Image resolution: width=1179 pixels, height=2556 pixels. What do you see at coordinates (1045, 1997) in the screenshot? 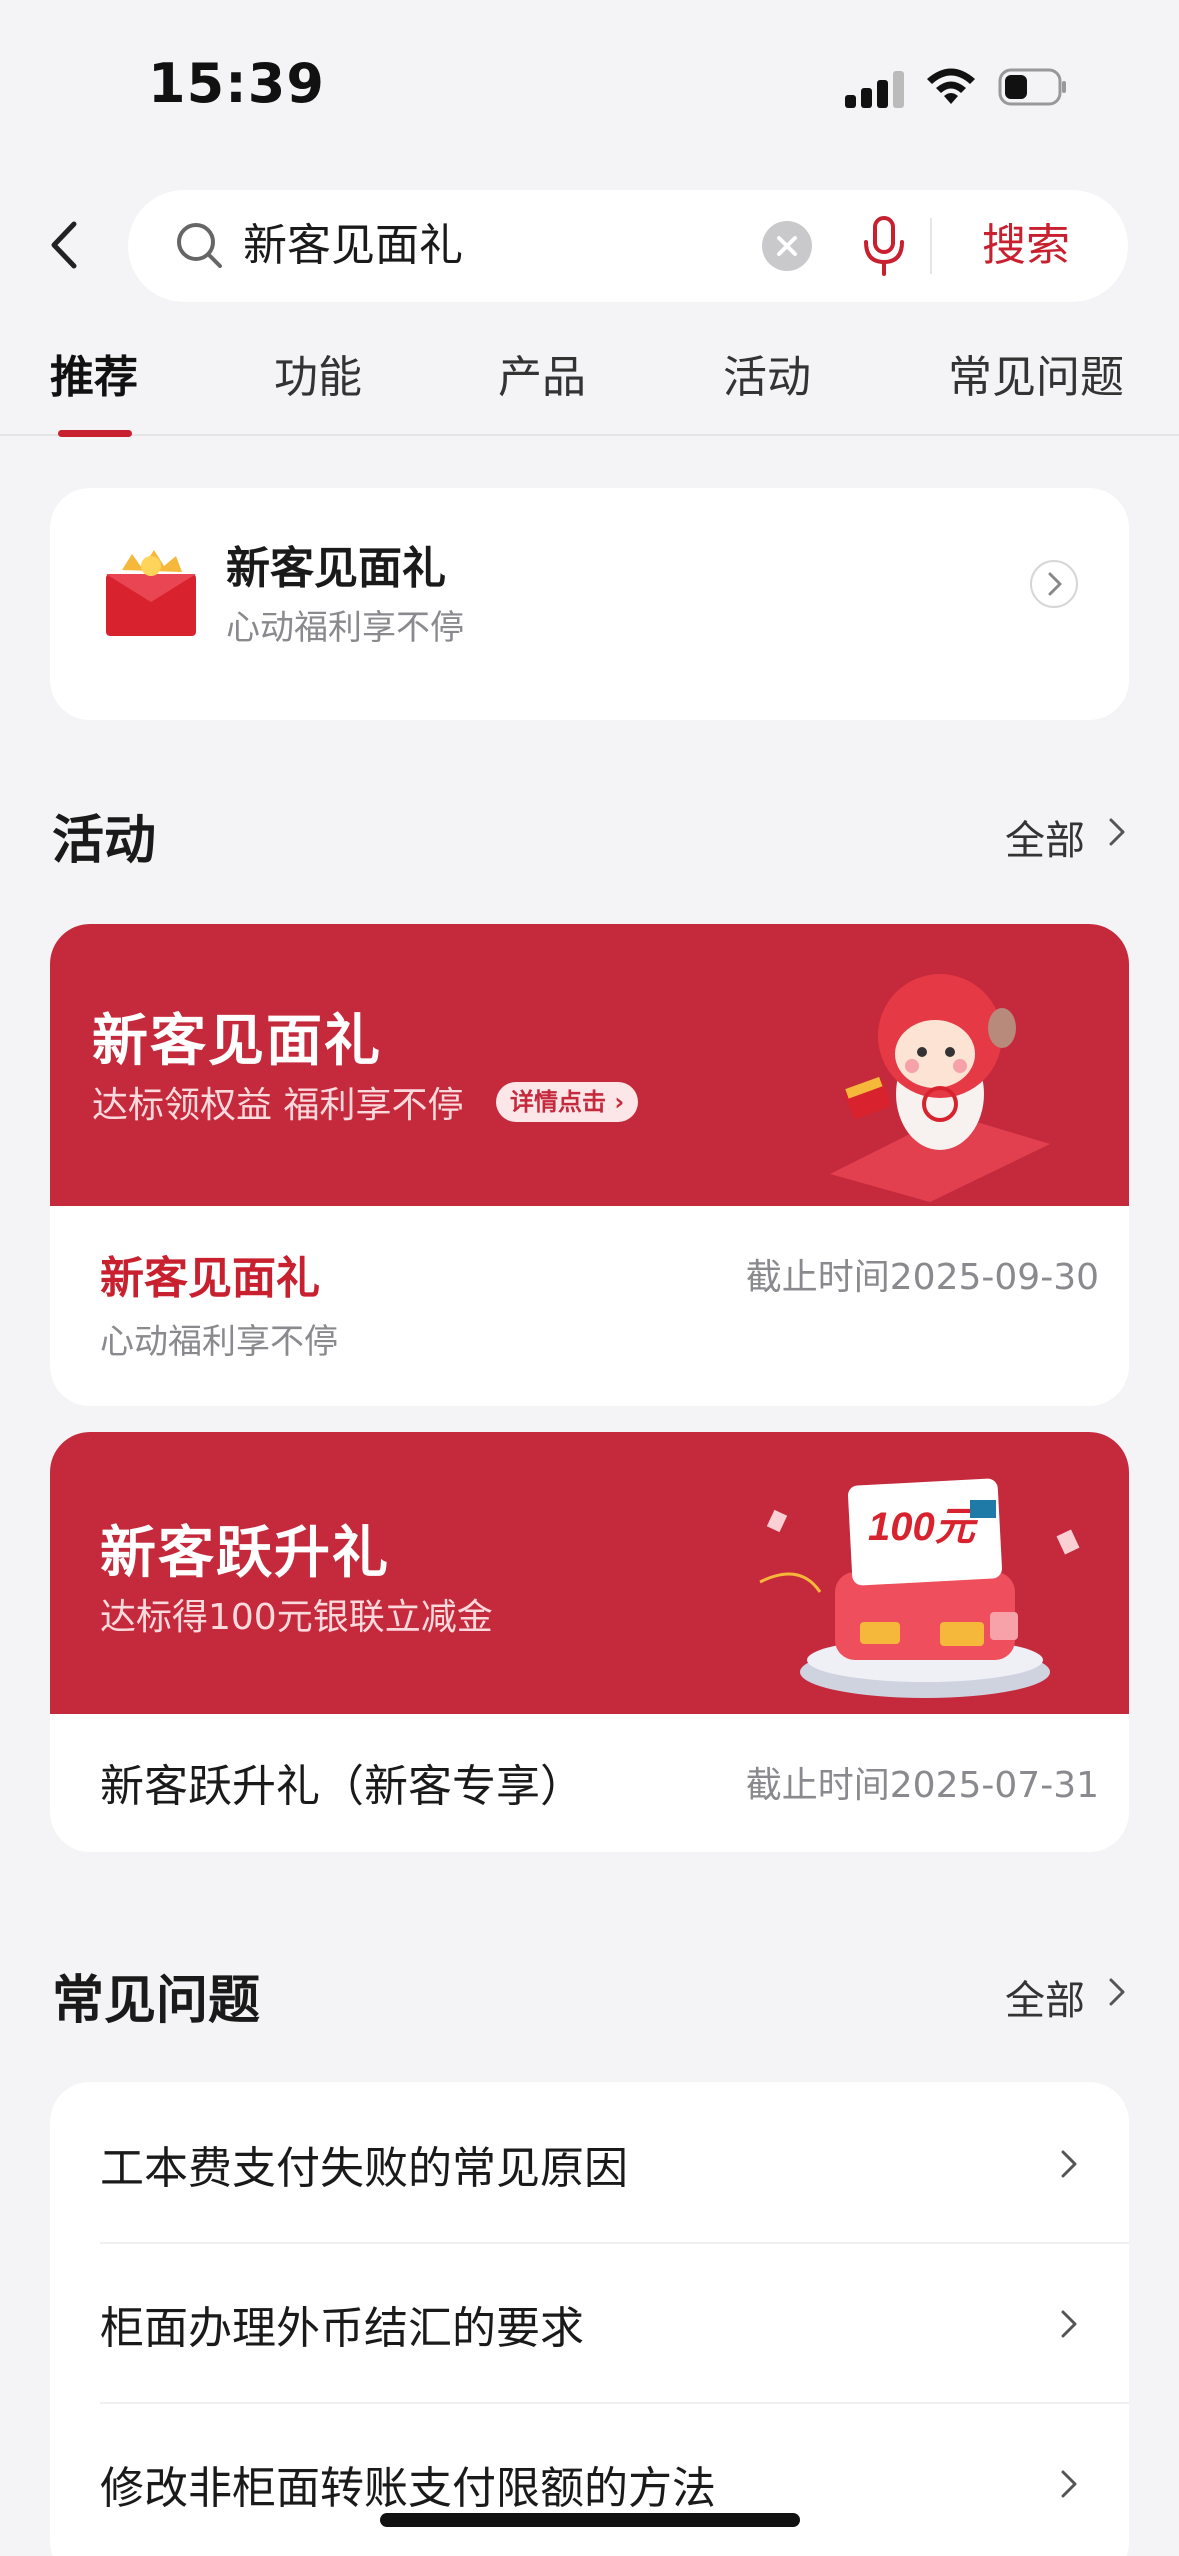
I see `faq-more-link: 全部` at bounding box center [1045, 1997].